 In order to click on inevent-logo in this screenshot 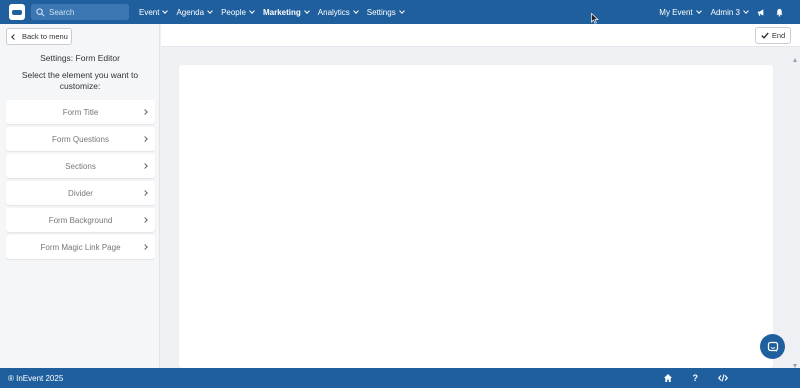, I will do `click(17, 12)`.